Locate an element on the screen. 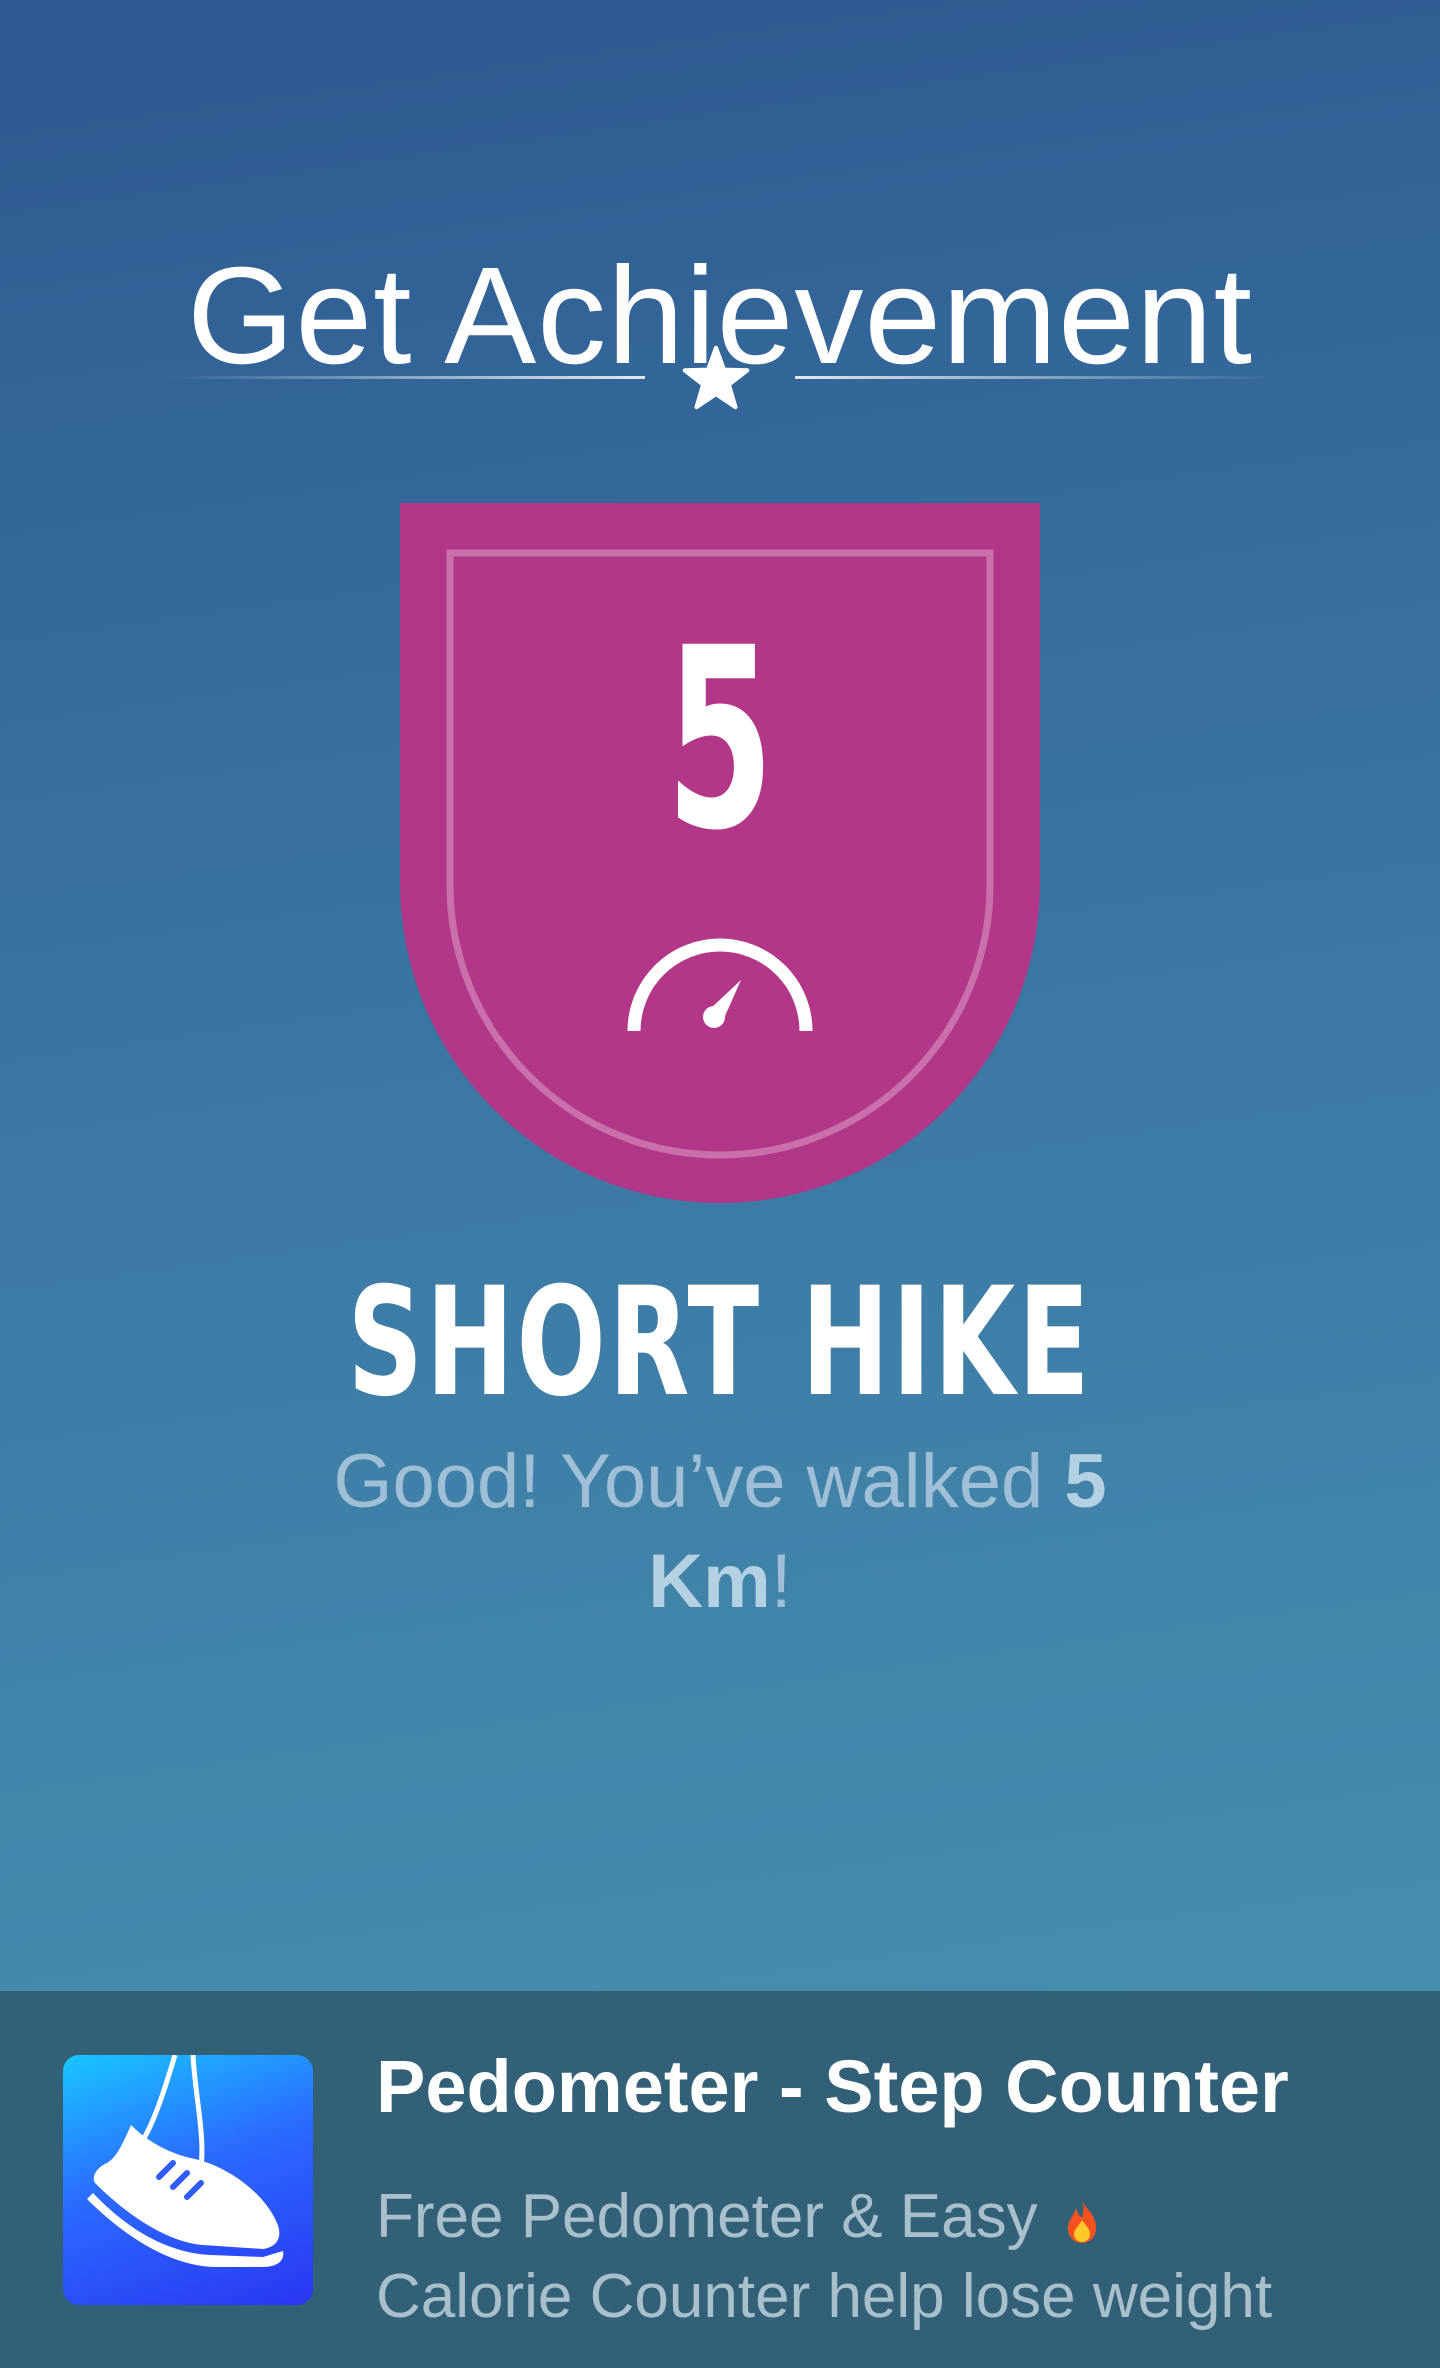  ad-description-line2: Calorie Counter help lose weight is located at coordinates (824, 2296).